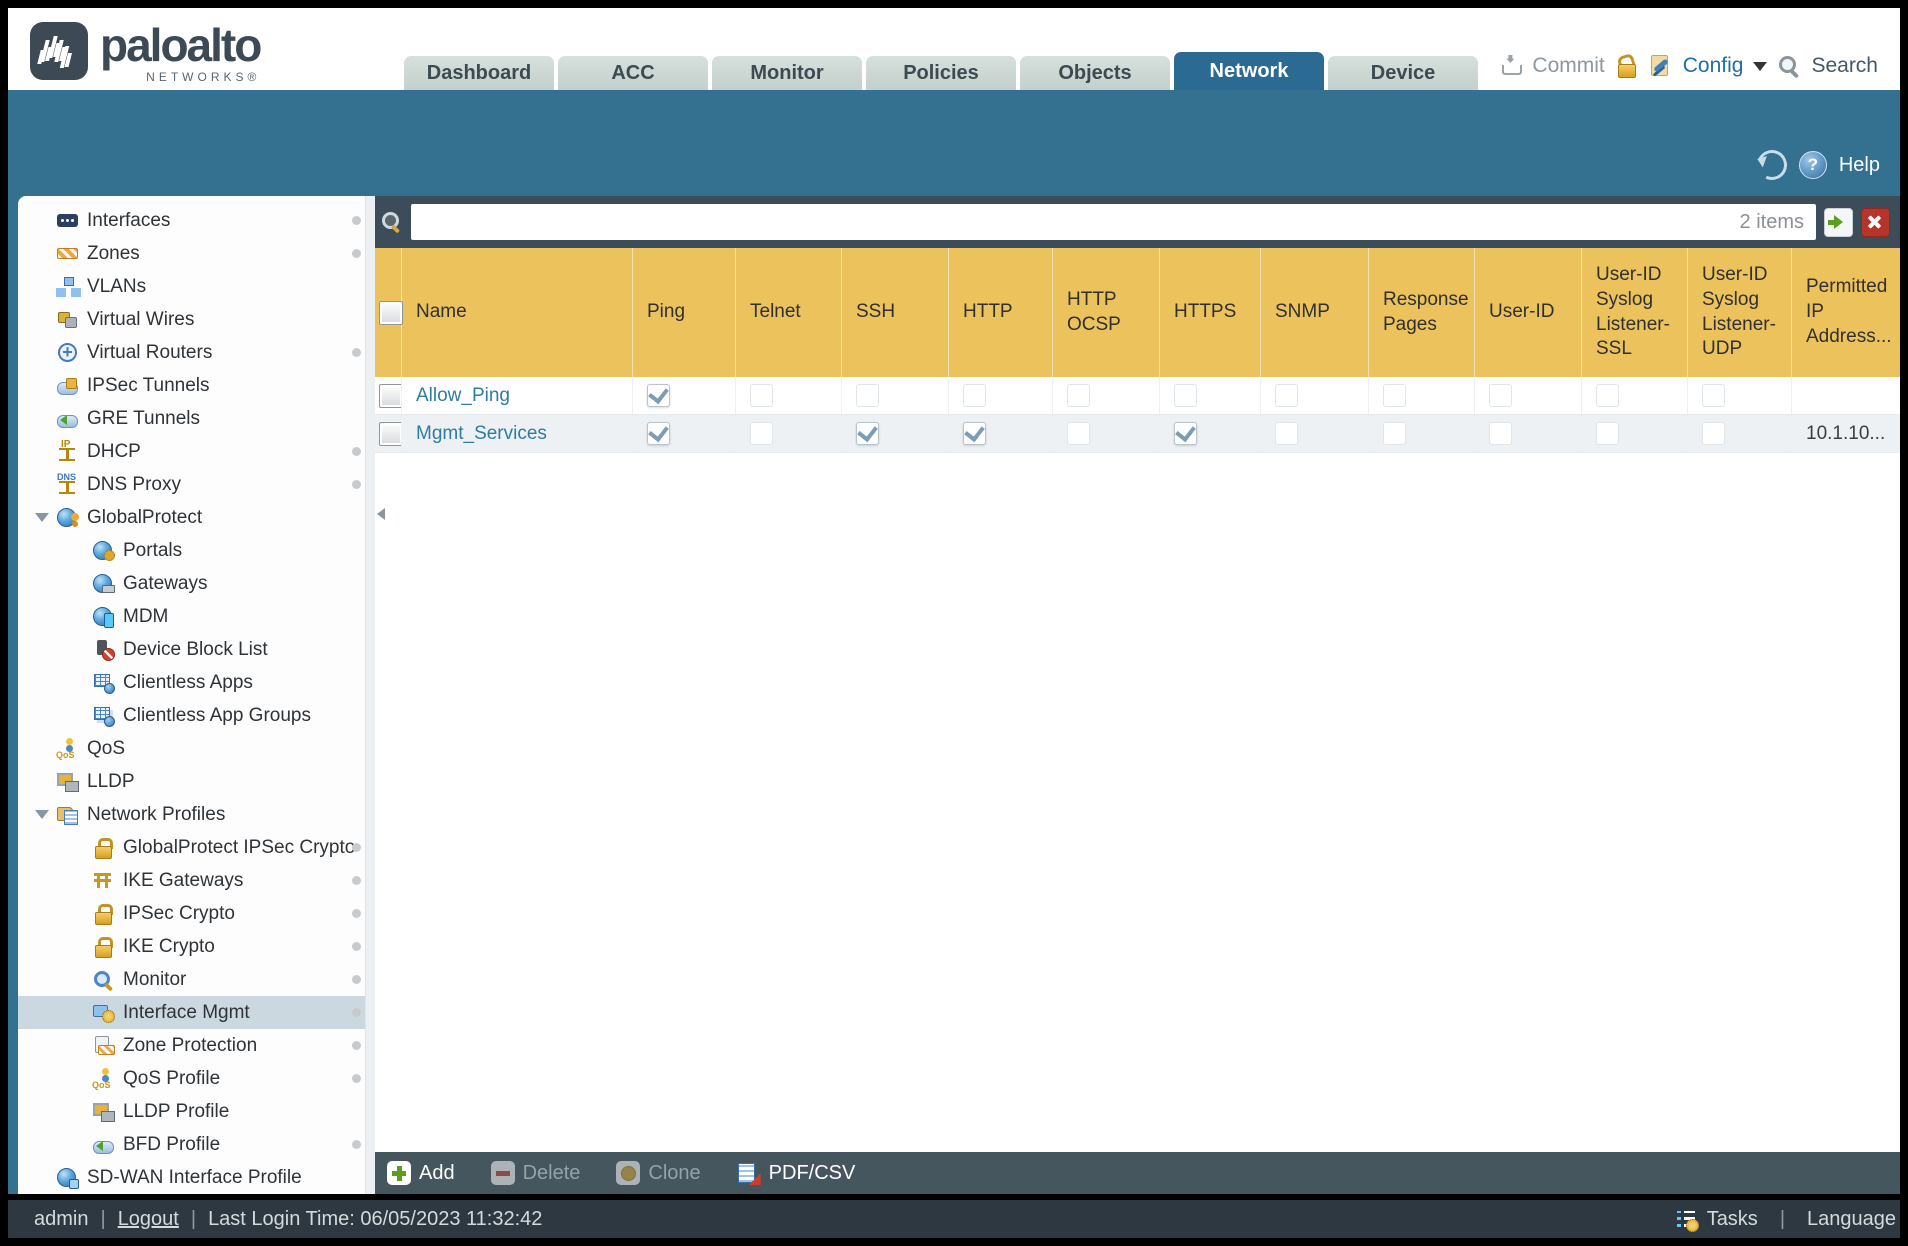  I want to click on sidebar-item-clientless-app-groups: Clientless App Groups, so click(196, 715).